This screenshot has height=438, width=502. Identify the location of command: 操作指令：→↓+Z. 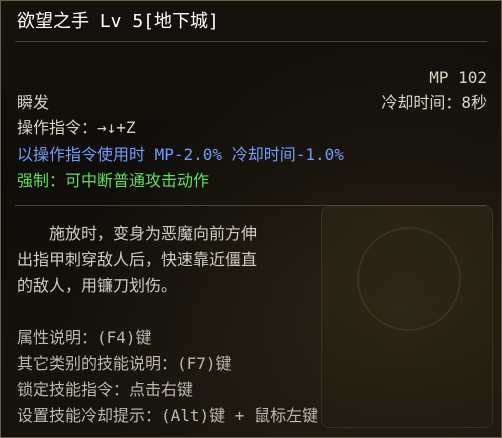
(76, 127).